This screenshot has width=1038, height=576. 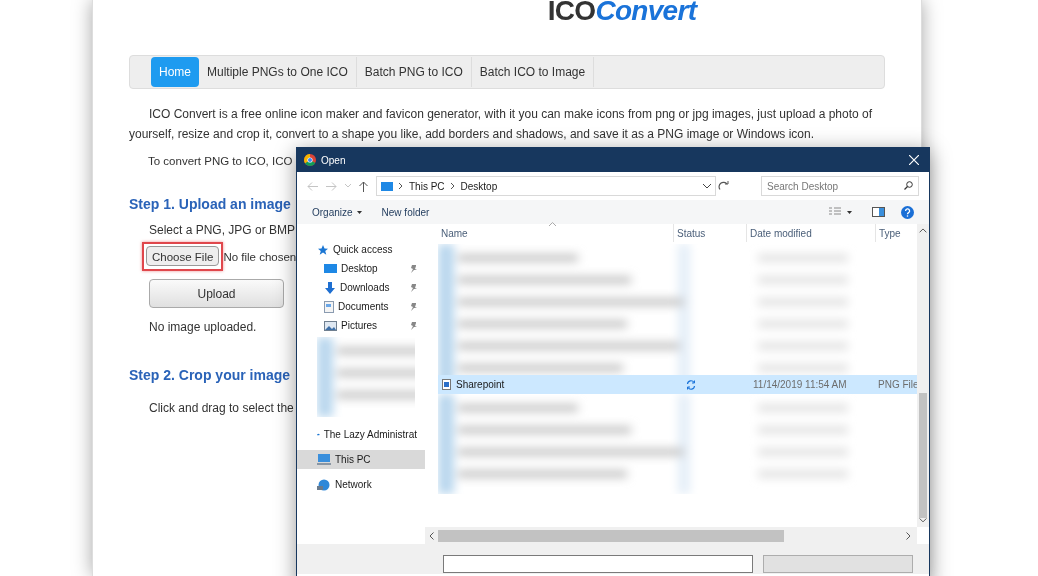 What do you see at coordinates (552, 224) in the screenshot?
I see `sort-caret-icon` at bounding box center [552, 224].